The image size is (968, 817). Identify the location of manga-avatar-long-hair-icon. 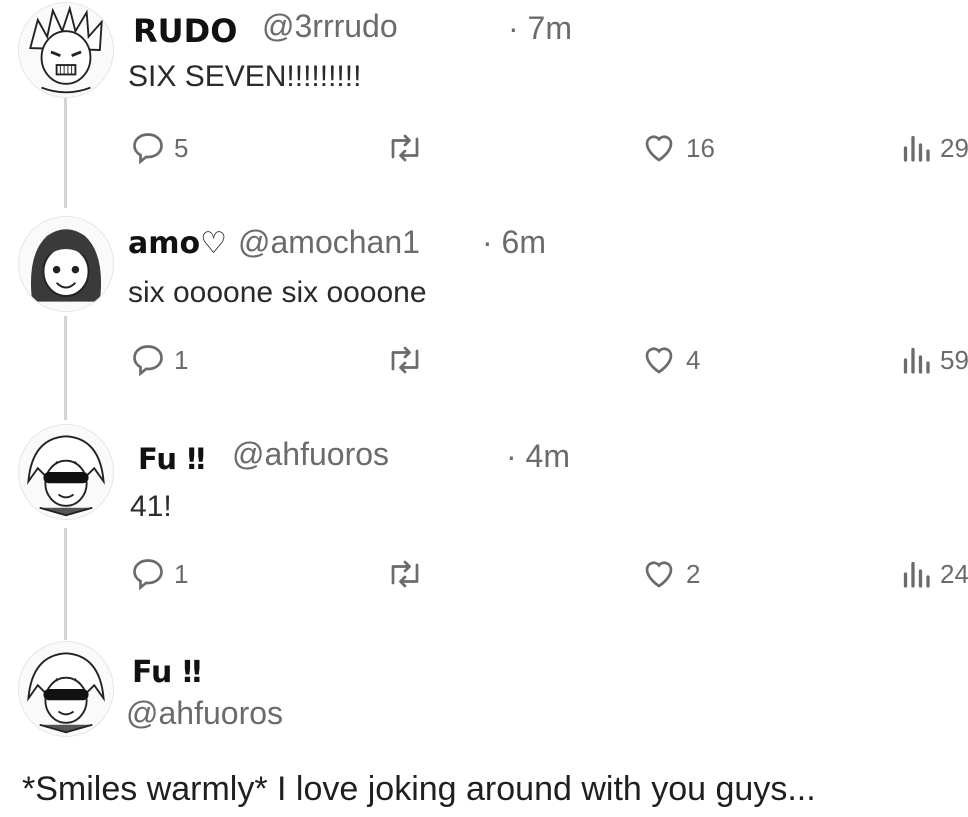
(66, 264).